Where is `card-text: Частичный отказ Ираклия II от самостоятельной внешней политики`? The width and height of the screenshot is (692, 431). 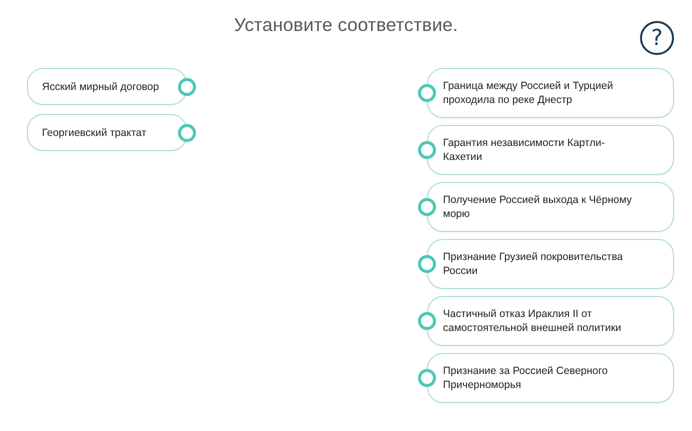 card-text: Частичный отказ Ираклия II от самостоятельной внешней политики is located at coordinates (532, 321).